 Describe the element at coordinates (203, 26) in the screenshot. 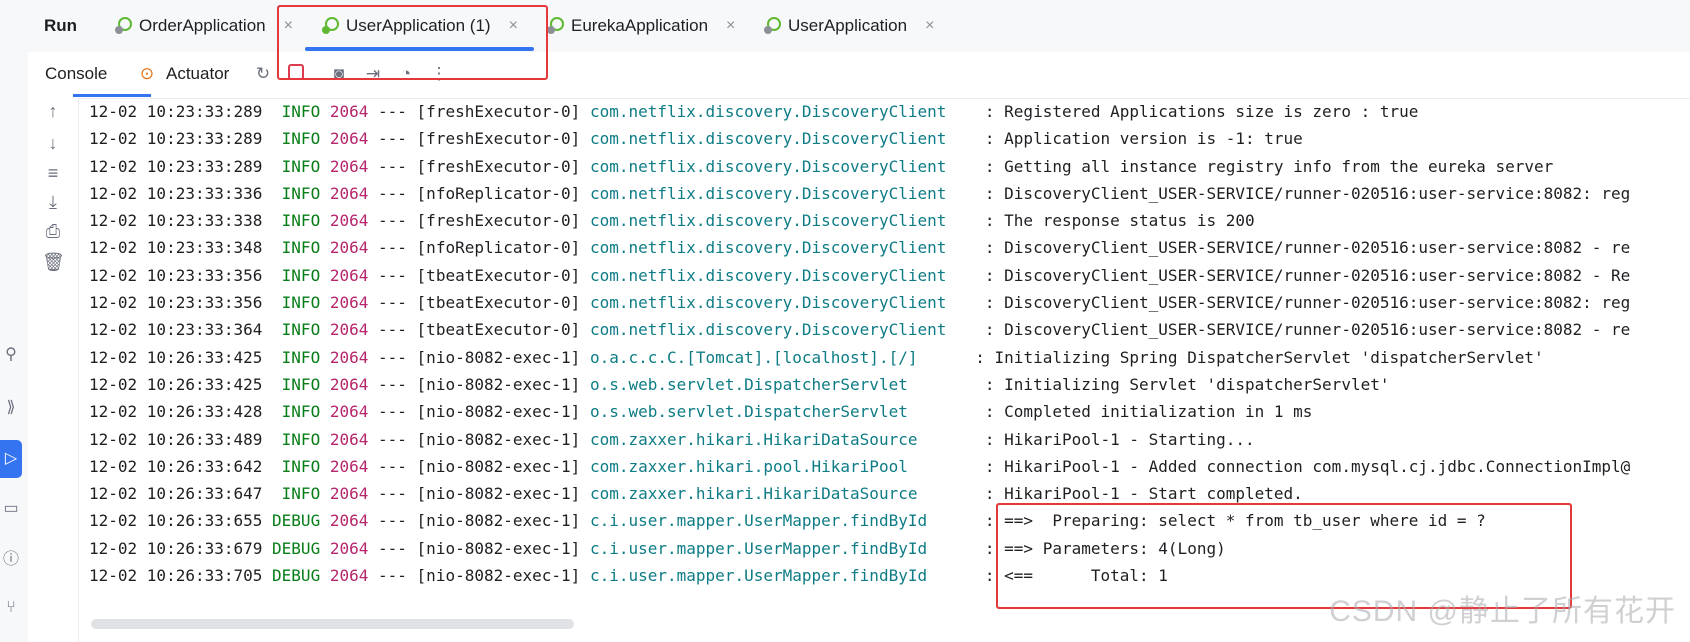

I see `tab-order-application: OrderApplication ×` at that location.